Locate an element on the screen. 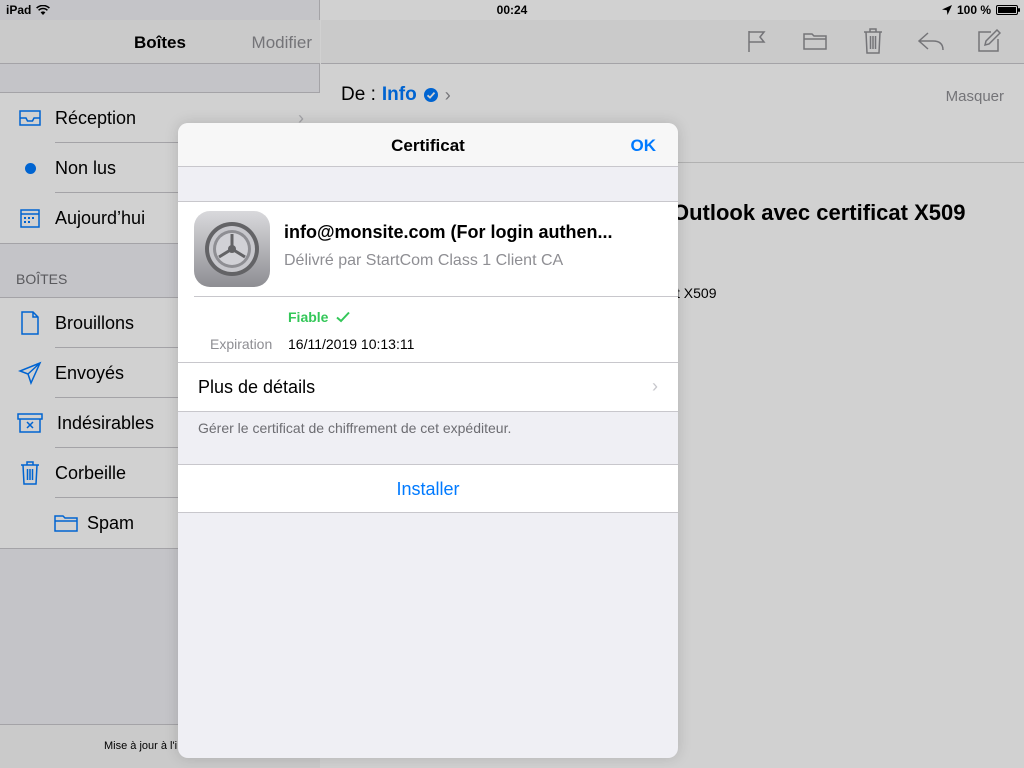 Image resolution: width=1024 pixels, height=768 pixels. trusted-label: Fiable is located at coordinates (308, 317).